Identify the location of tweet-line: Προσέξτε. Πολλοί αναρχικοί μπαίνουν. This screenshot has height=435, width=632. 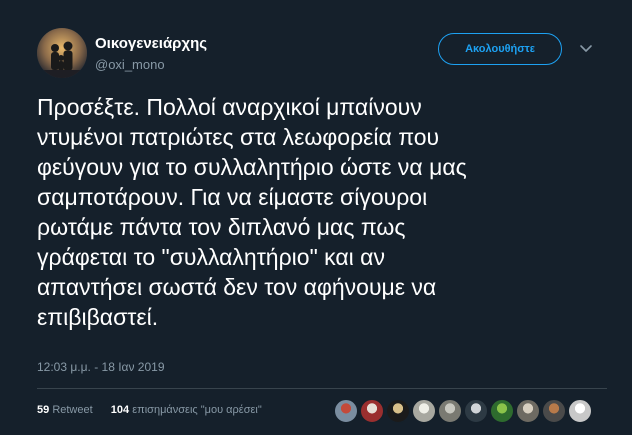
(229, 107).